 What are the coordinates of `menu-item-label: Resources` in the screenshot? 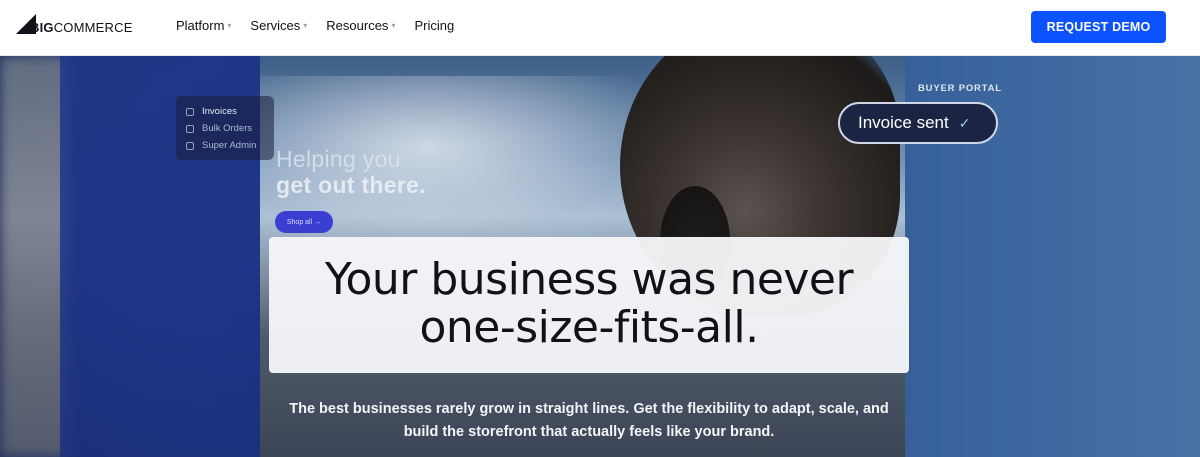 It's located at (357, 25).